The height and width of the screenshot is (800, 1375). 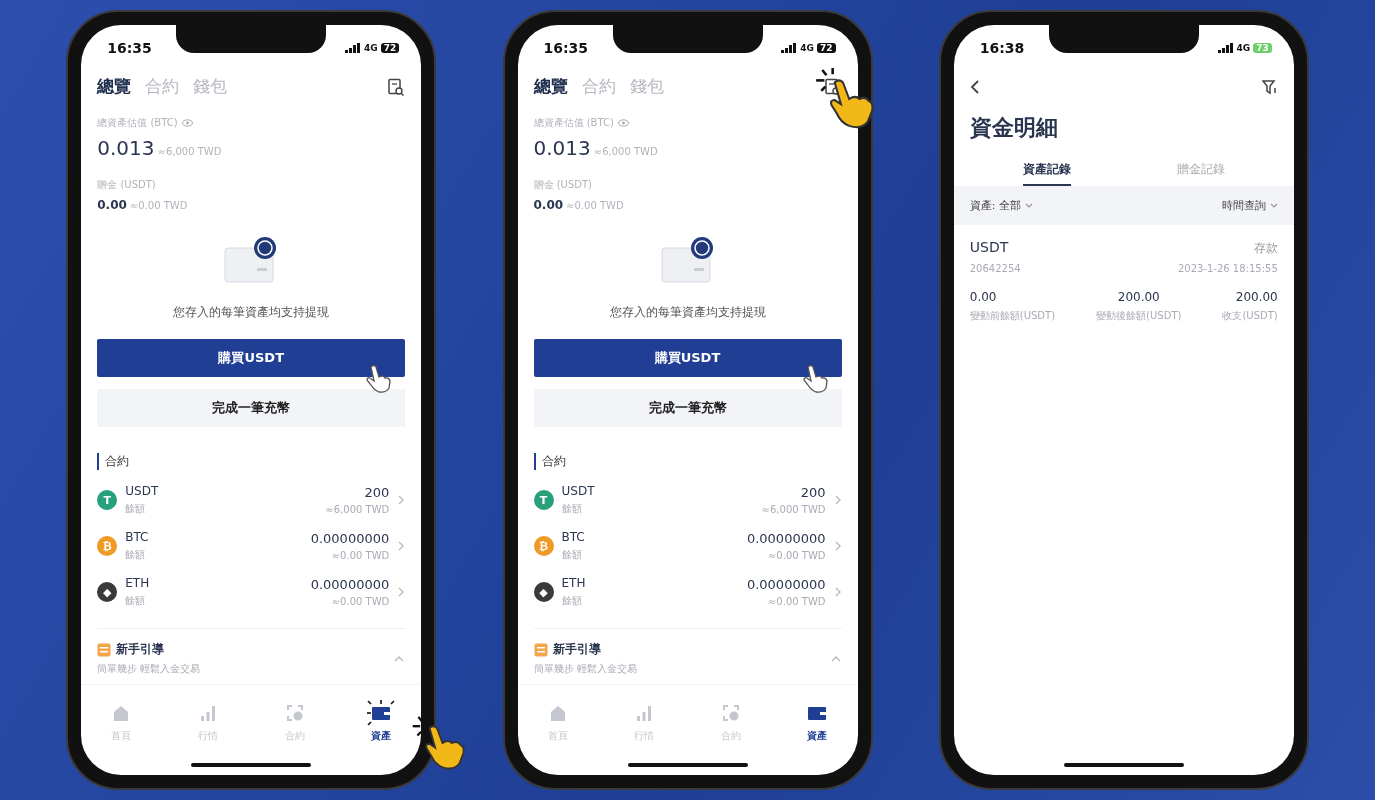 What do you see at coordinates (1250, 316) in the screenshot?
I see `record-value-label: 收支(USDT)` at bounding box center [1250, 316].